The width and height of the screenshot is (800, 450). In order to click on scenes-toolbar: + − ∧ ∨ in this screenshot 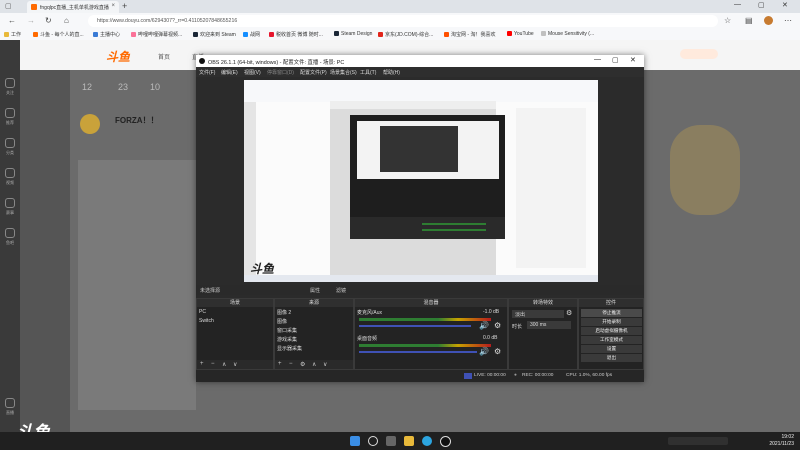, I will do `click(235, 364)`.